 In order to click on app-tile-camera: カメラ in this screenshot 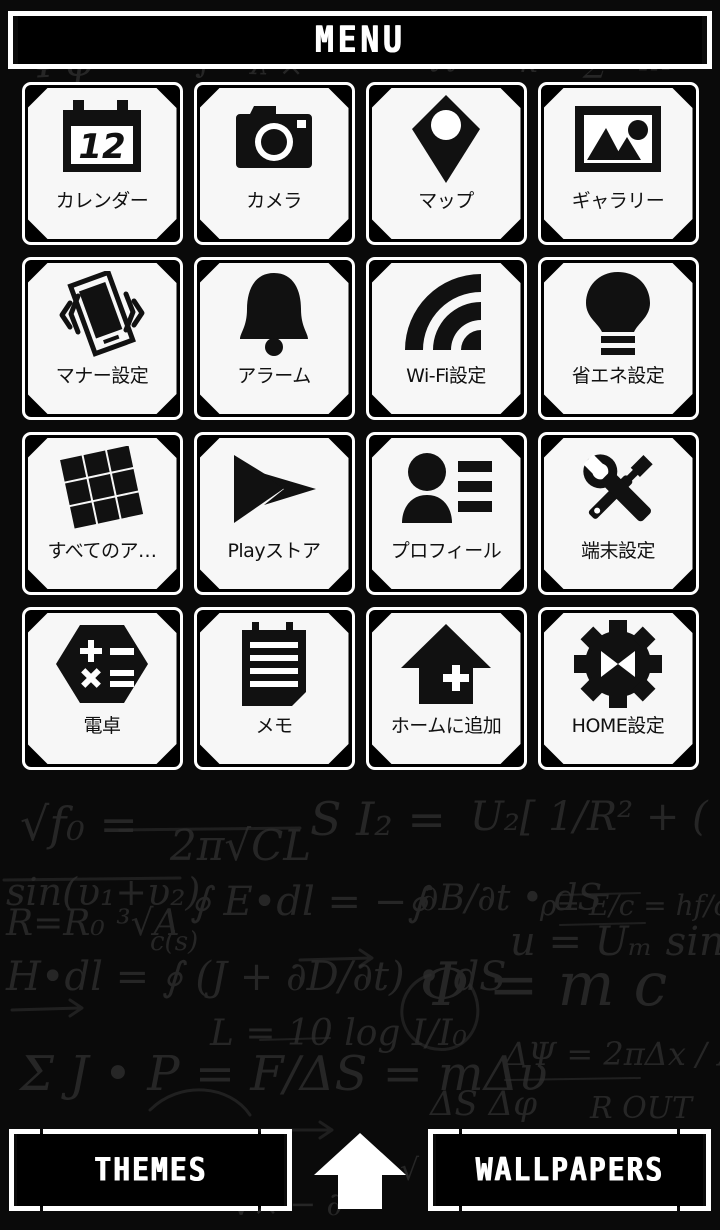, I will do `click(274, 163)`.